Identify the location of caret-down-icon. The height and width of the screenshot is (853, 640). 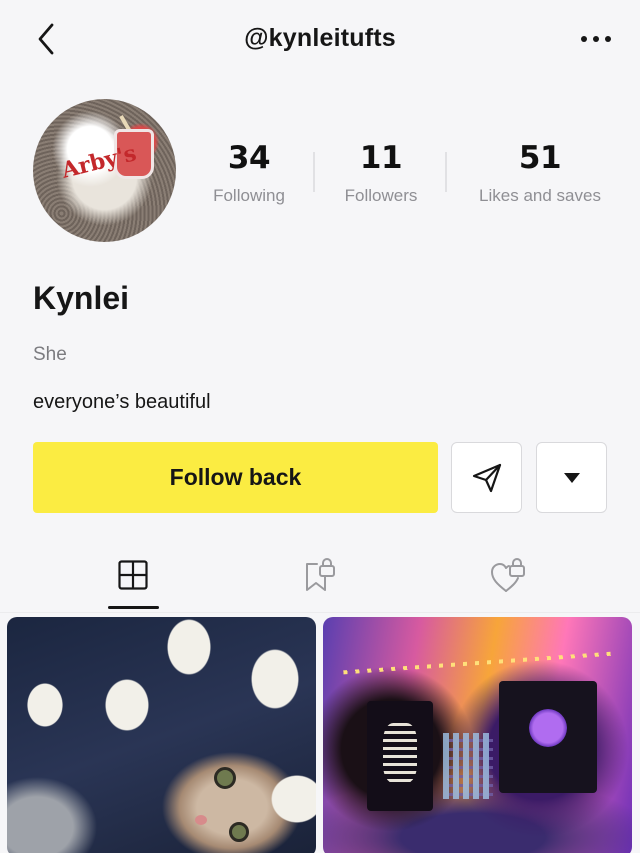
(571, 477).